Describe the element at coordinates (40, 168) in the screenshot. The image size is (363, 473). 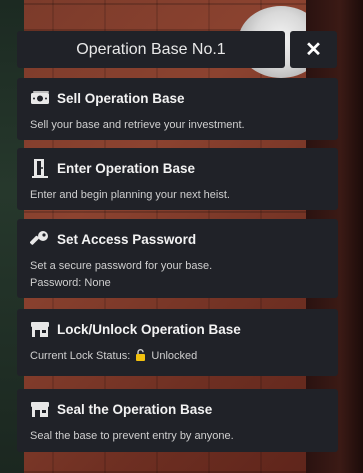
I see `door-icon` at that location.